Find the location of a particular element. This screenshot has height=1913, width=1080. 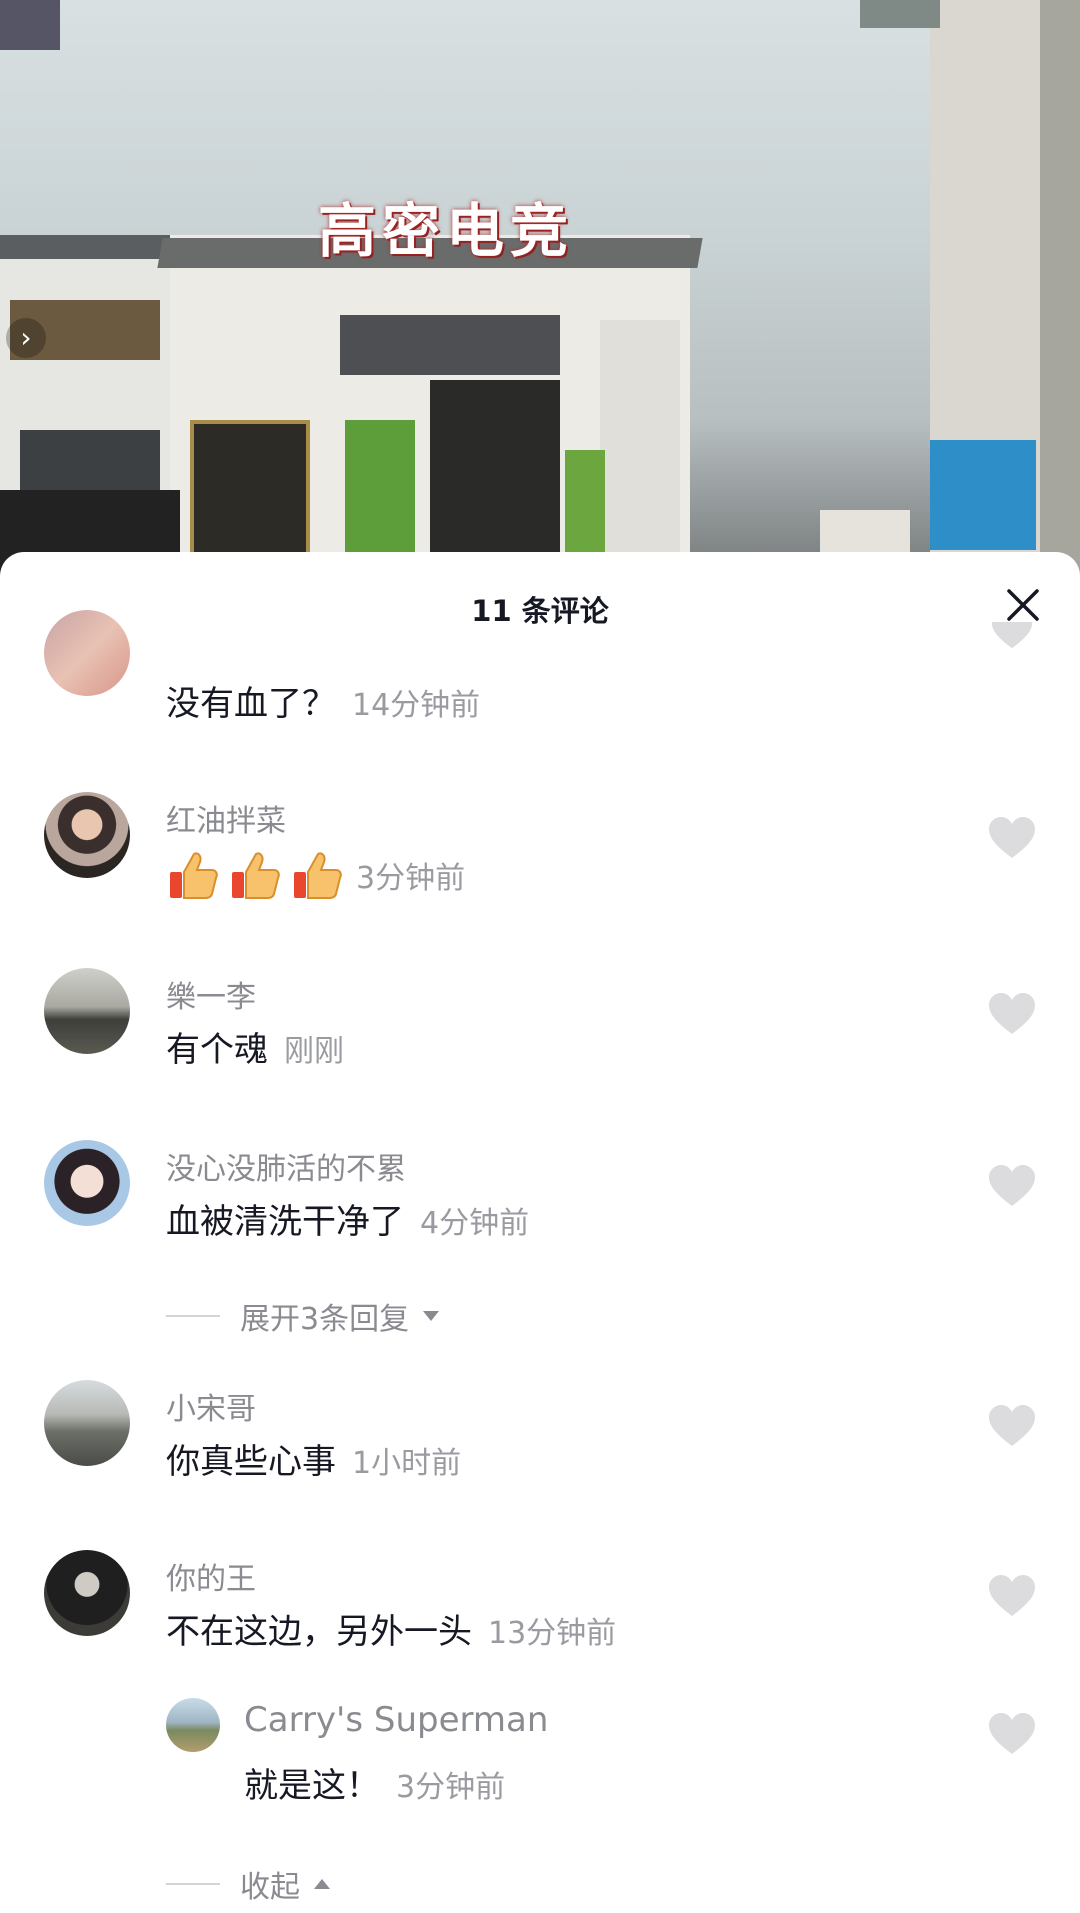

reply-time: 3分钟前 is located at coordinates (451, 1787).